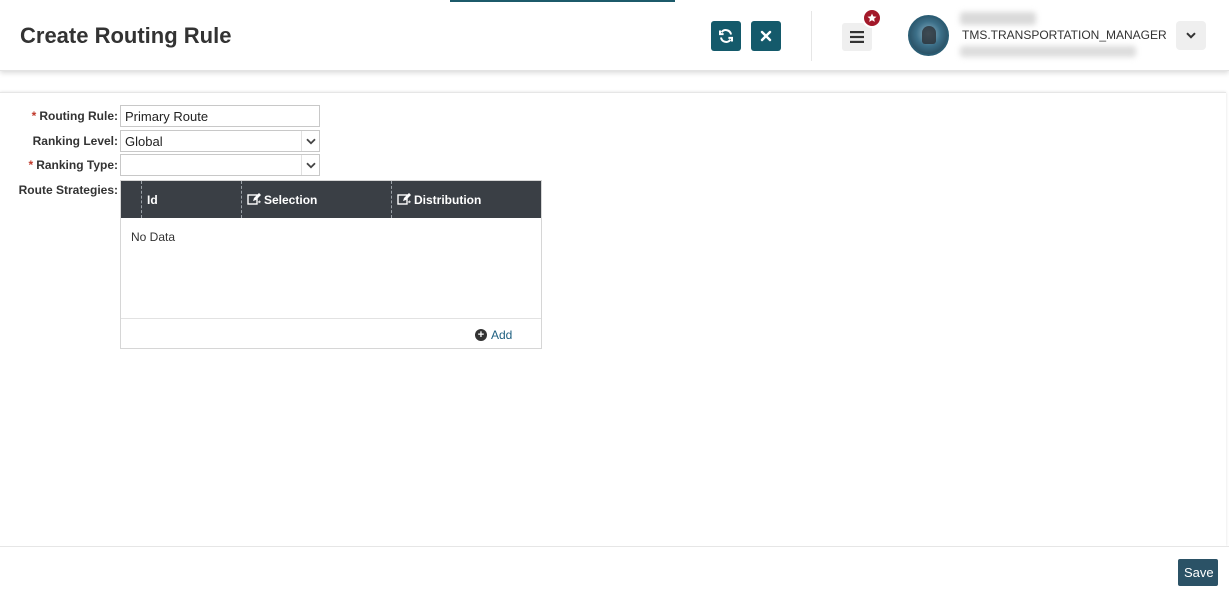 Image resolution: width=1229 pixels, height=592 pixels. What do you see at coordinates (291, 199) in the screenshot?
I see `column-header-selection-label: Selection` at bounding box center [291, 199].